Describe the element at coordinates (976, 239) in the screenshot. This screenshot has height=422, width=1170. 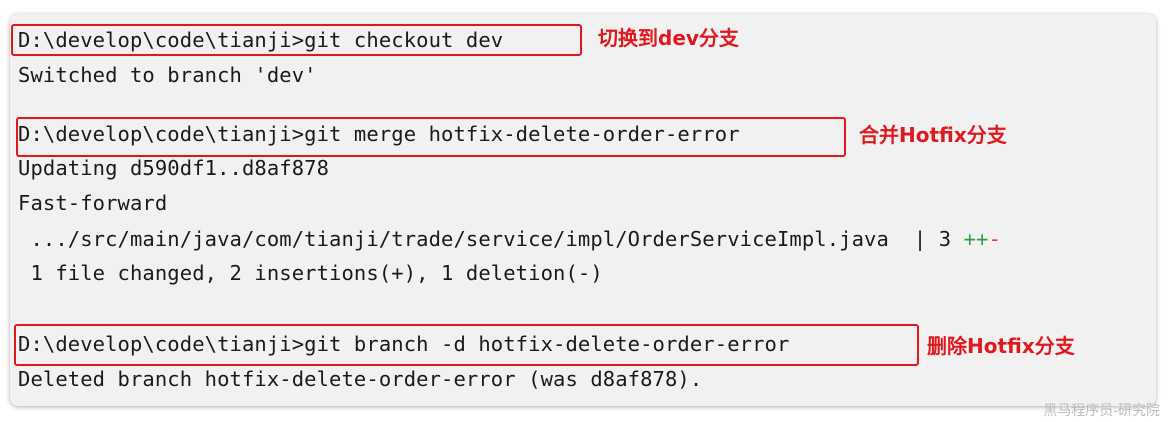
I see `diffstat-plus-marks: ++` at that location.